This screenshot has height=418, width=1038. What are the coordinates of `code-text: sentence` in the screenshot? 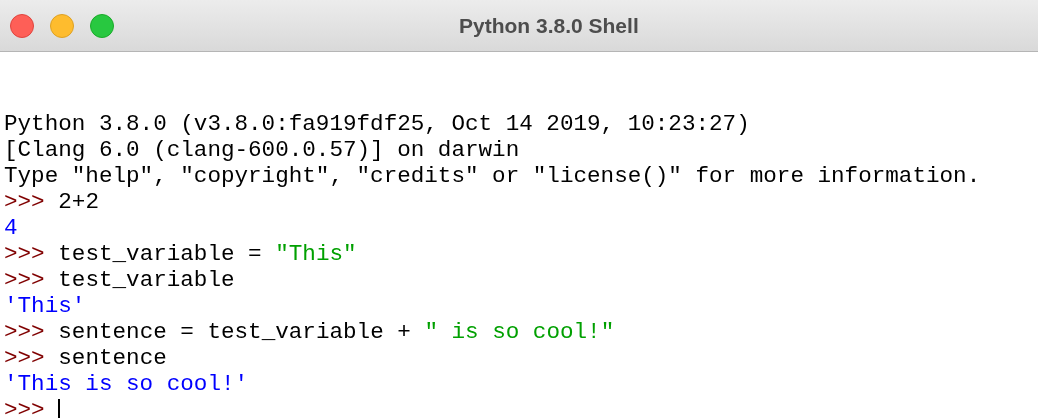 It's located at (112, 358).